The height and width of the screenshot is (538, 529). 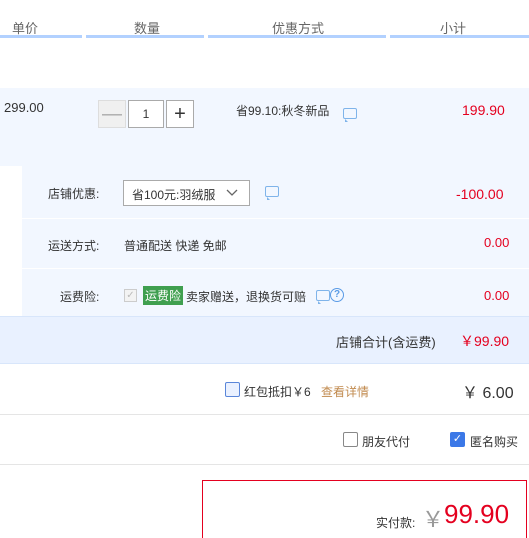 I want to click on insurance-checkbox: ✓, so click(x=130, y=295).